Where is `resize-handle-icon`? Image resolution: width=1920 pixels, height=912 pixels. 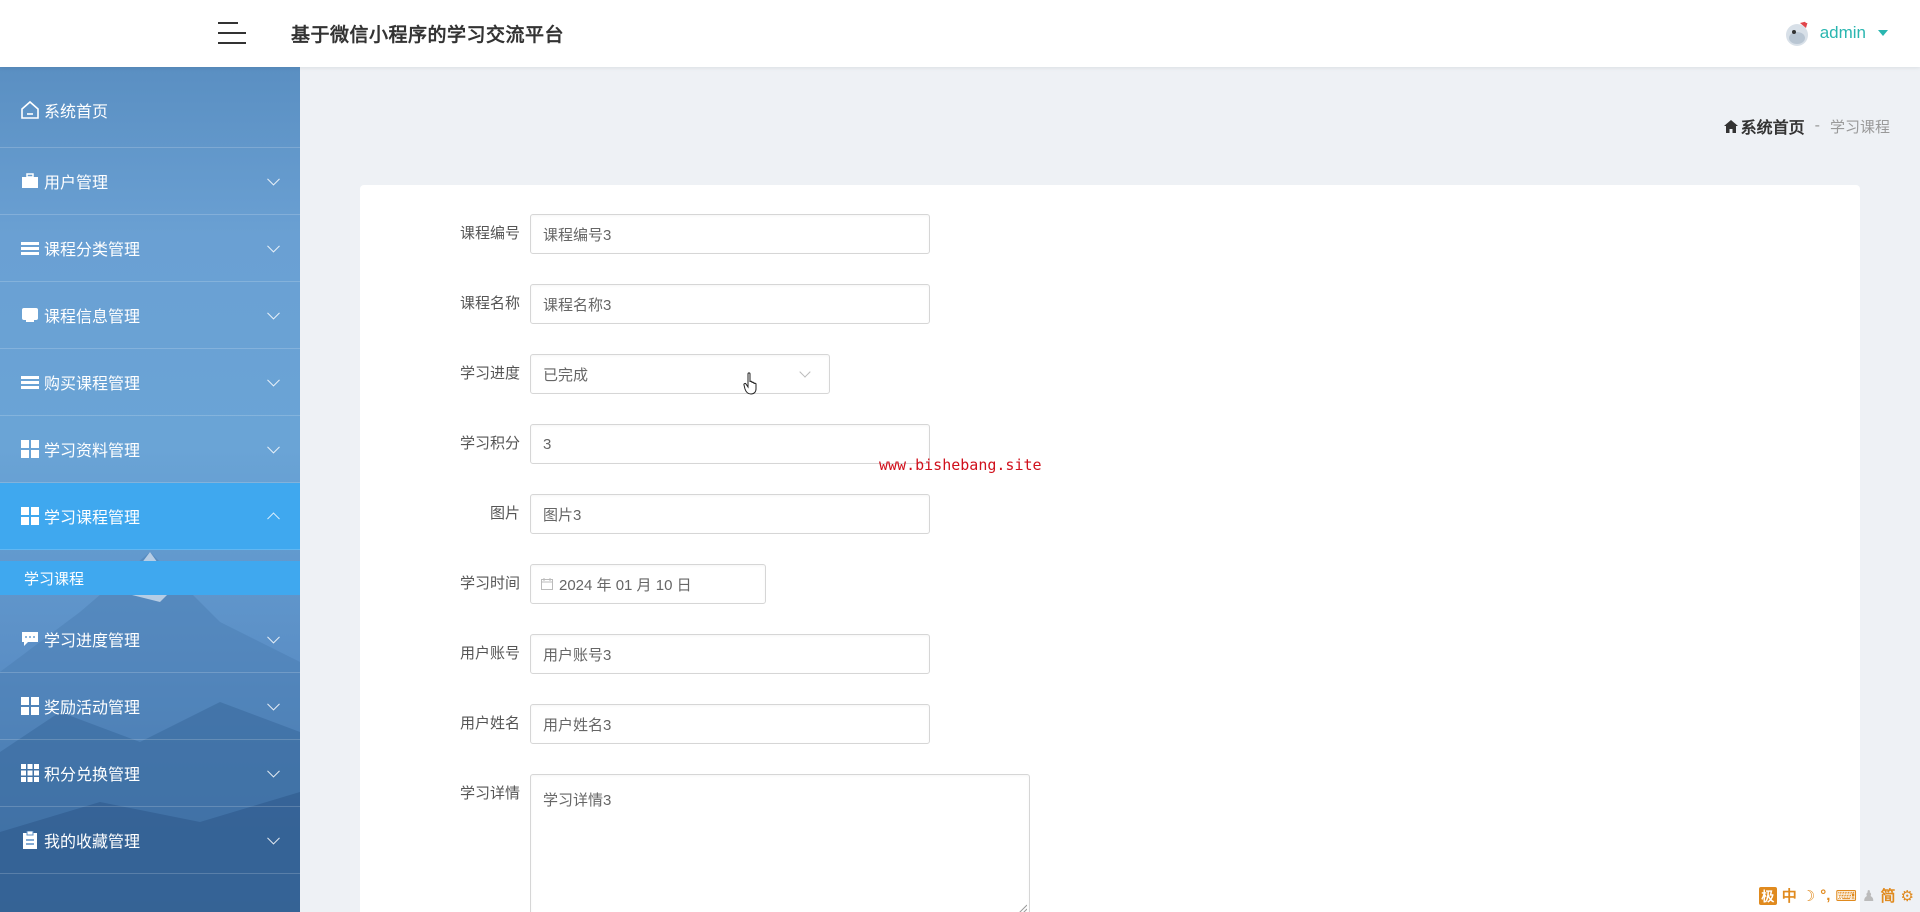 resize-handle-icon is located at coordinates (1022, 907).